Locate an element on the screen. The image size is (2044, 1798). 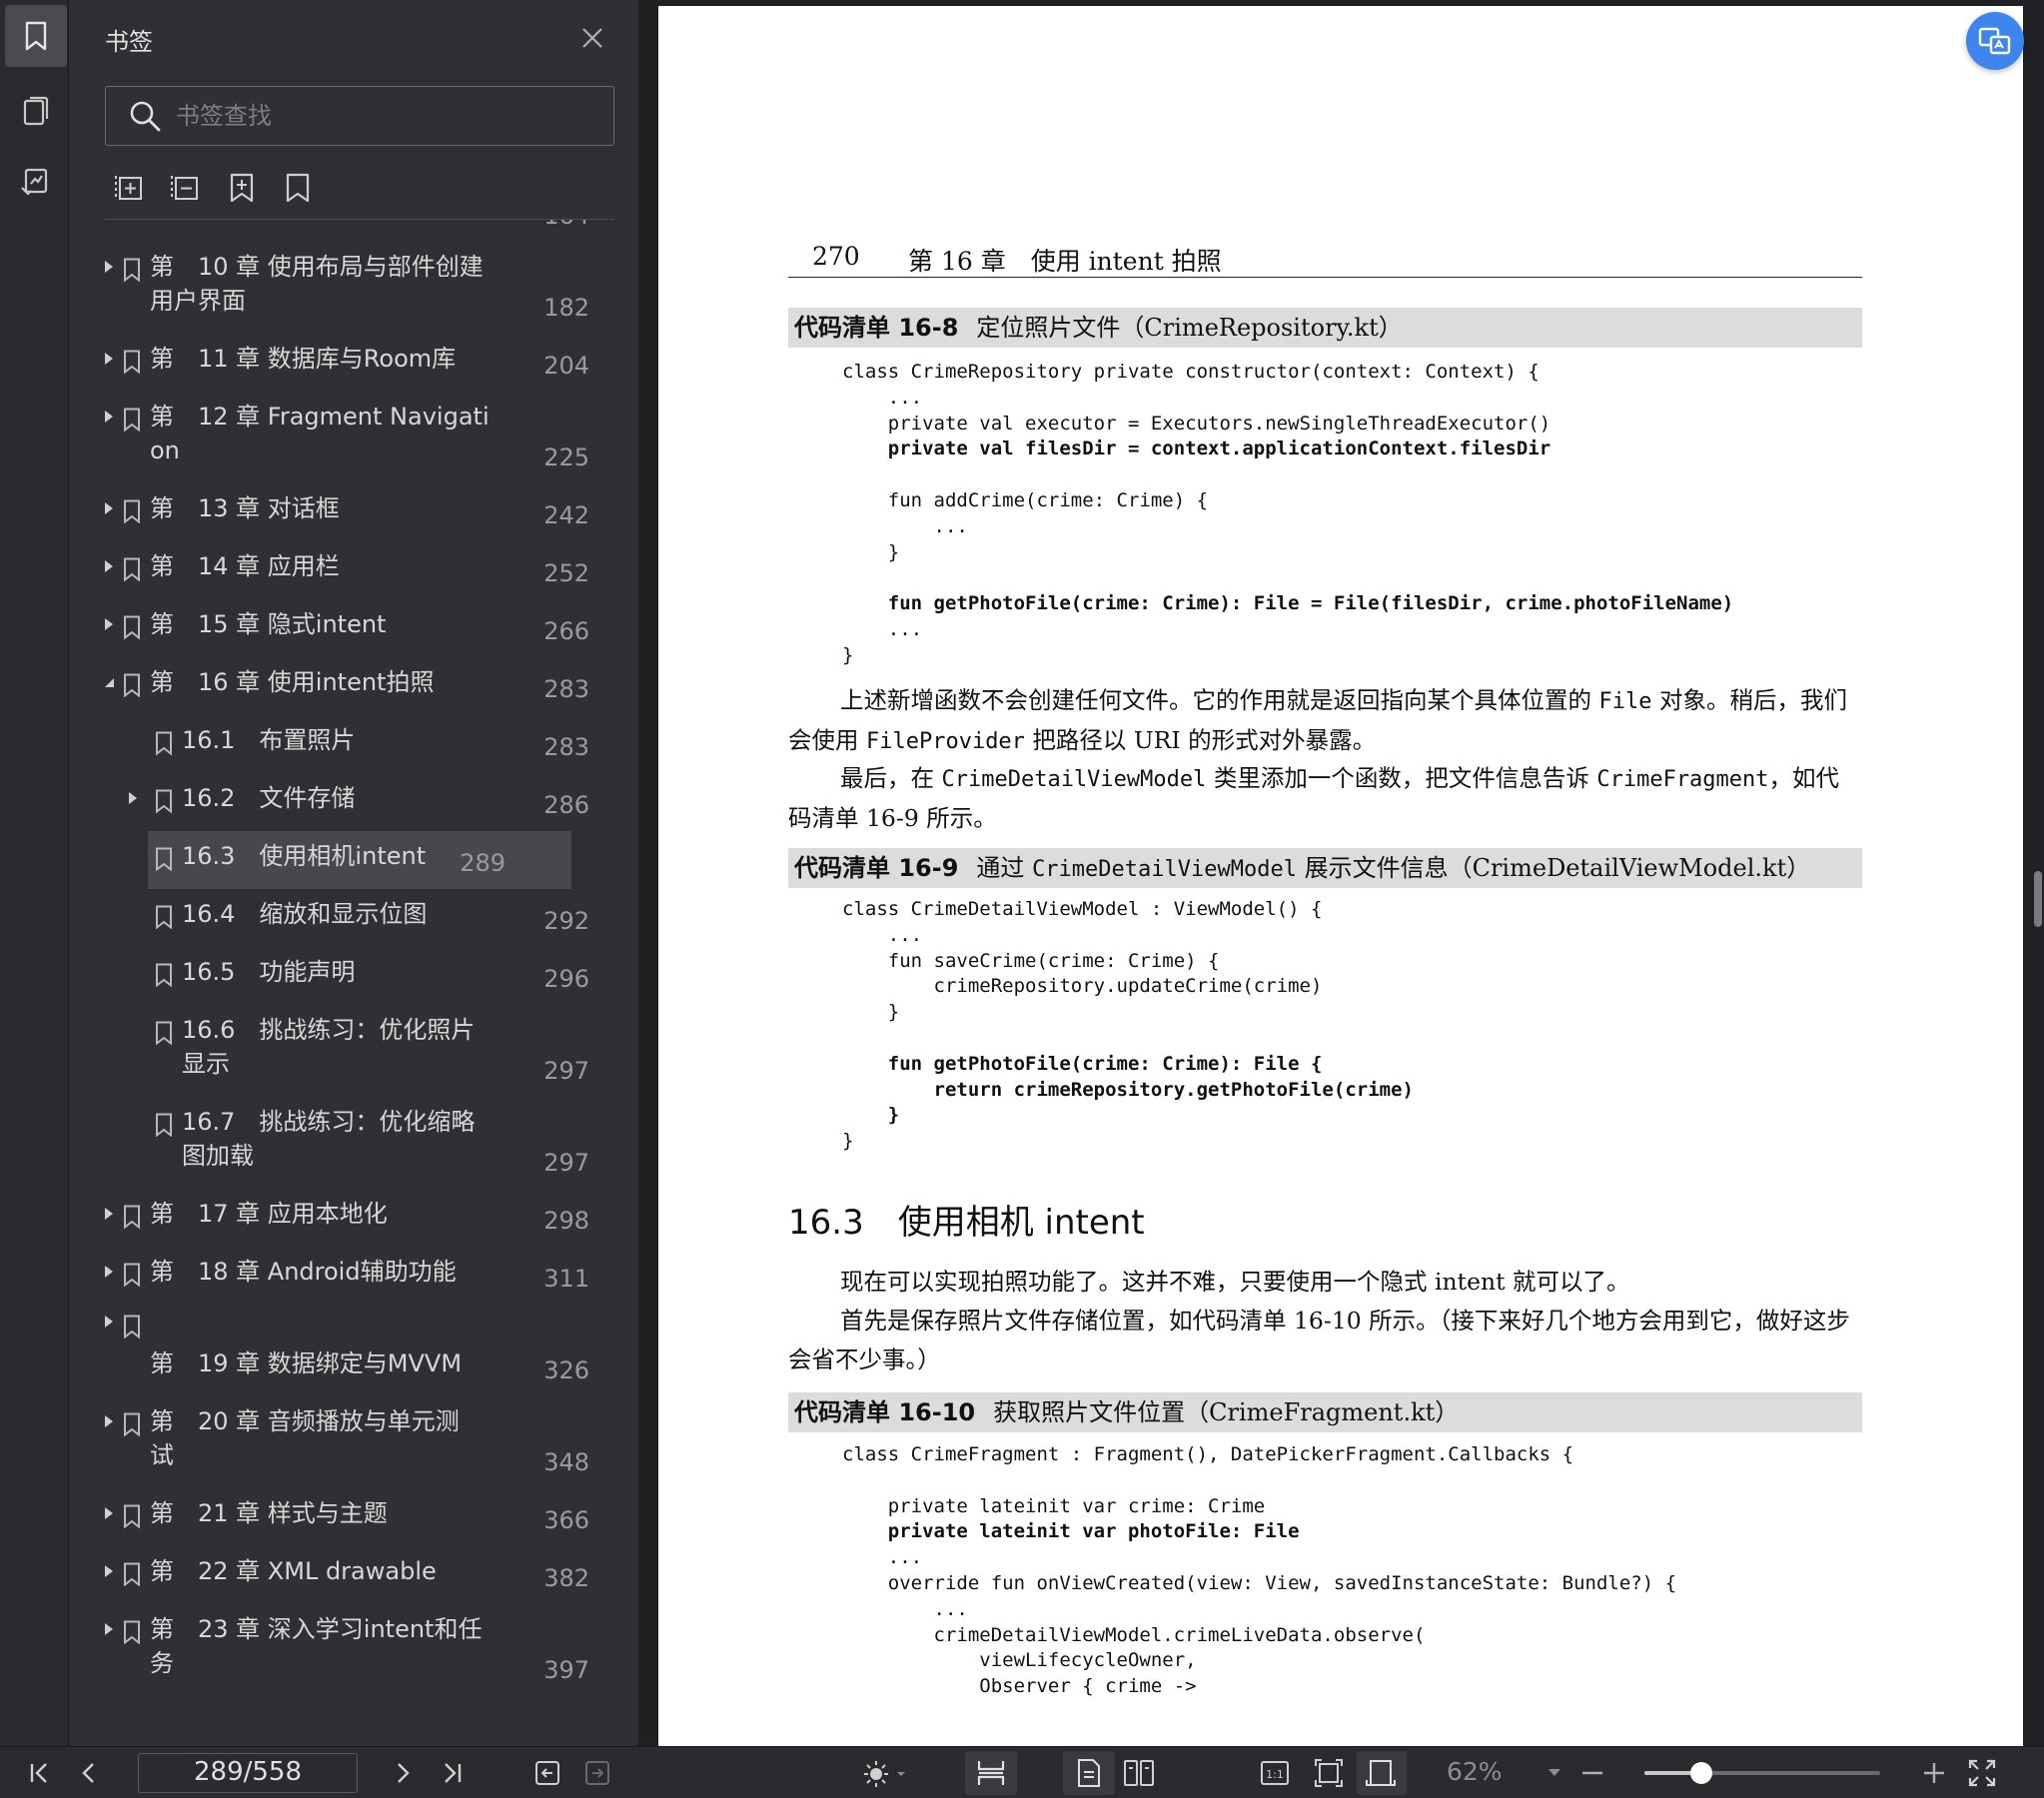
continuous-scroll-button is located at coordinates (991, 1773).